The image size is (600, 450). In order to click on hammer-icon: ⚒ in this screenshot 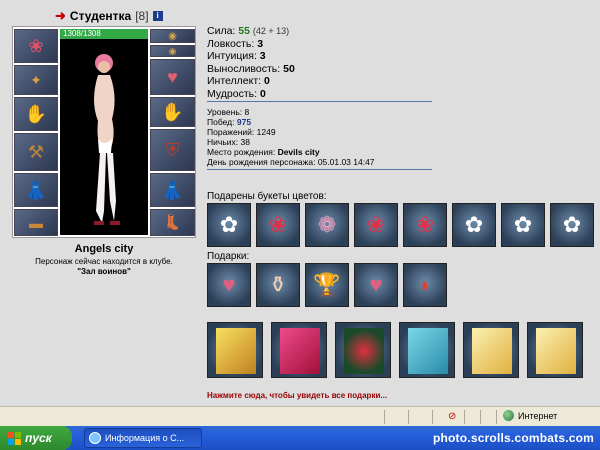, I will do `click(36, 151)`.